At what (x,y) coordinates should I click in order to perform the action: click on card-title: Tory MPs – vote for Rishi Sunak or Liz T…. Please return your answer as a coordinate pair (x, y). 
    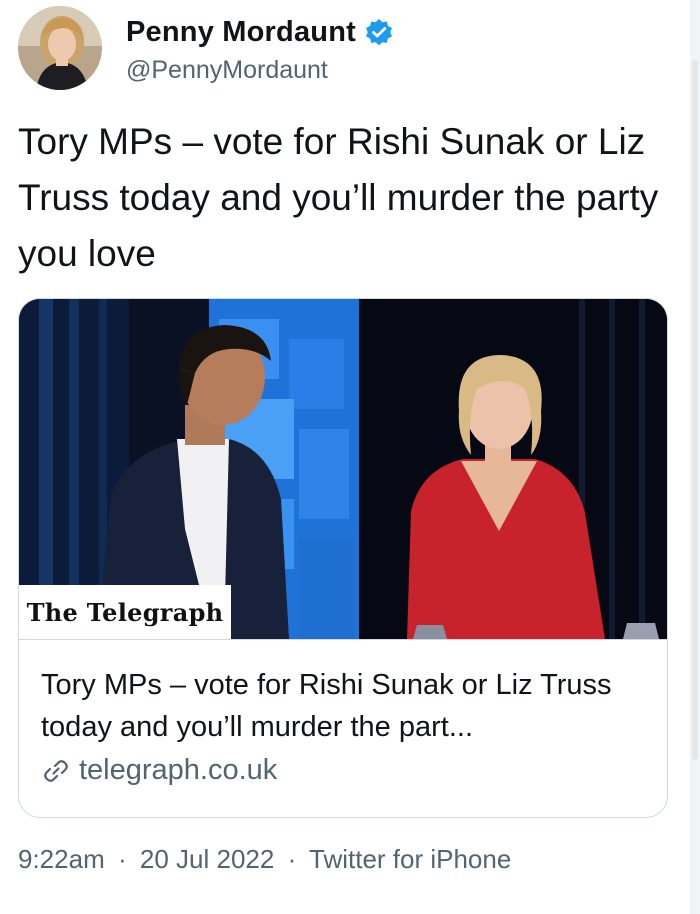
    Looking at the image, I should click on (346, 706).